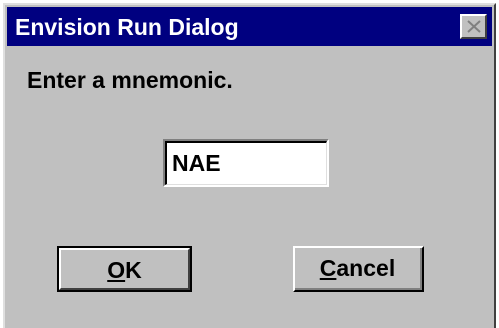 Image resolution: width=499 pixels, height=328 pixels. What do you see at coordinates (249, 26) in the screenshot?
I see `title-bar: Envision Run Dialog` at bounding box center [249, 26].